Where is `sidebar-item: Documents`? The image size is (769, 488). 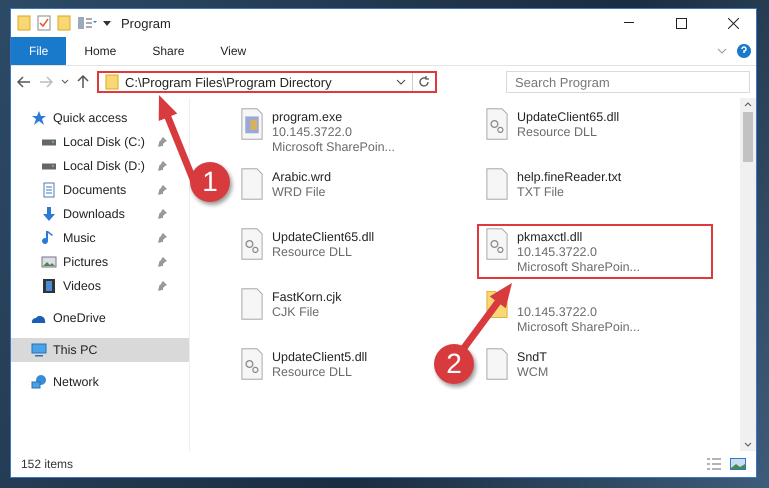 sidebar-item: Documents is located at coordinates (100, 190).